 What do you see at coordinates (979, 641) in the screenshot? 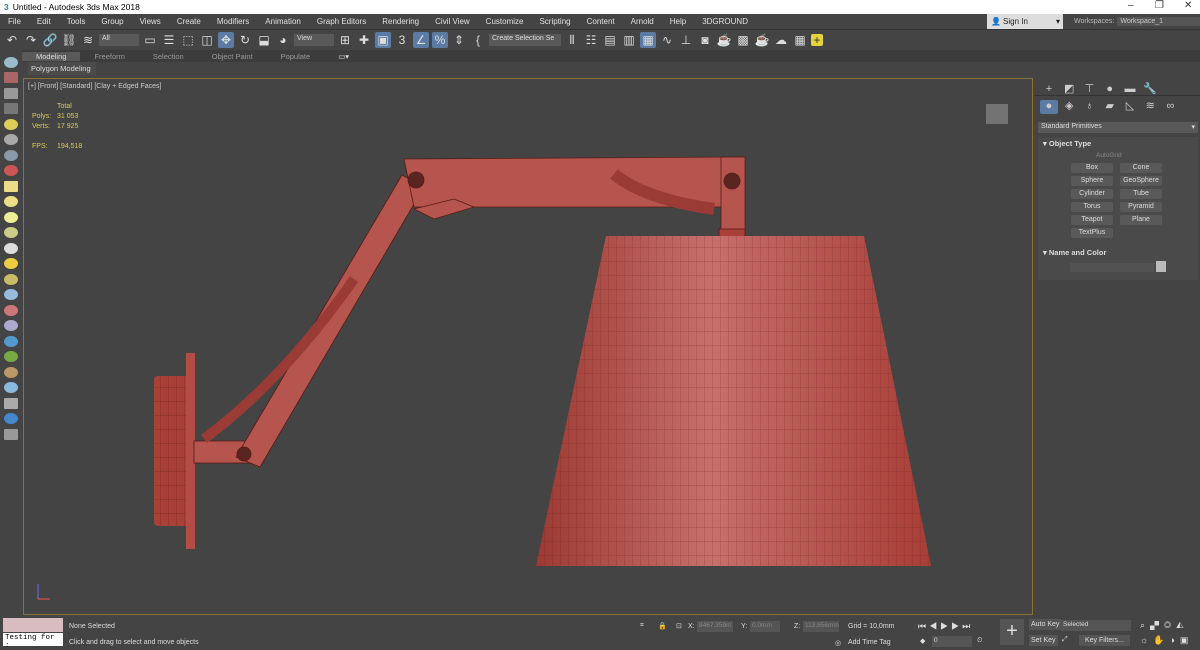
I see `time-configuration-icon: ⏲` at bounding box center [979, 641].